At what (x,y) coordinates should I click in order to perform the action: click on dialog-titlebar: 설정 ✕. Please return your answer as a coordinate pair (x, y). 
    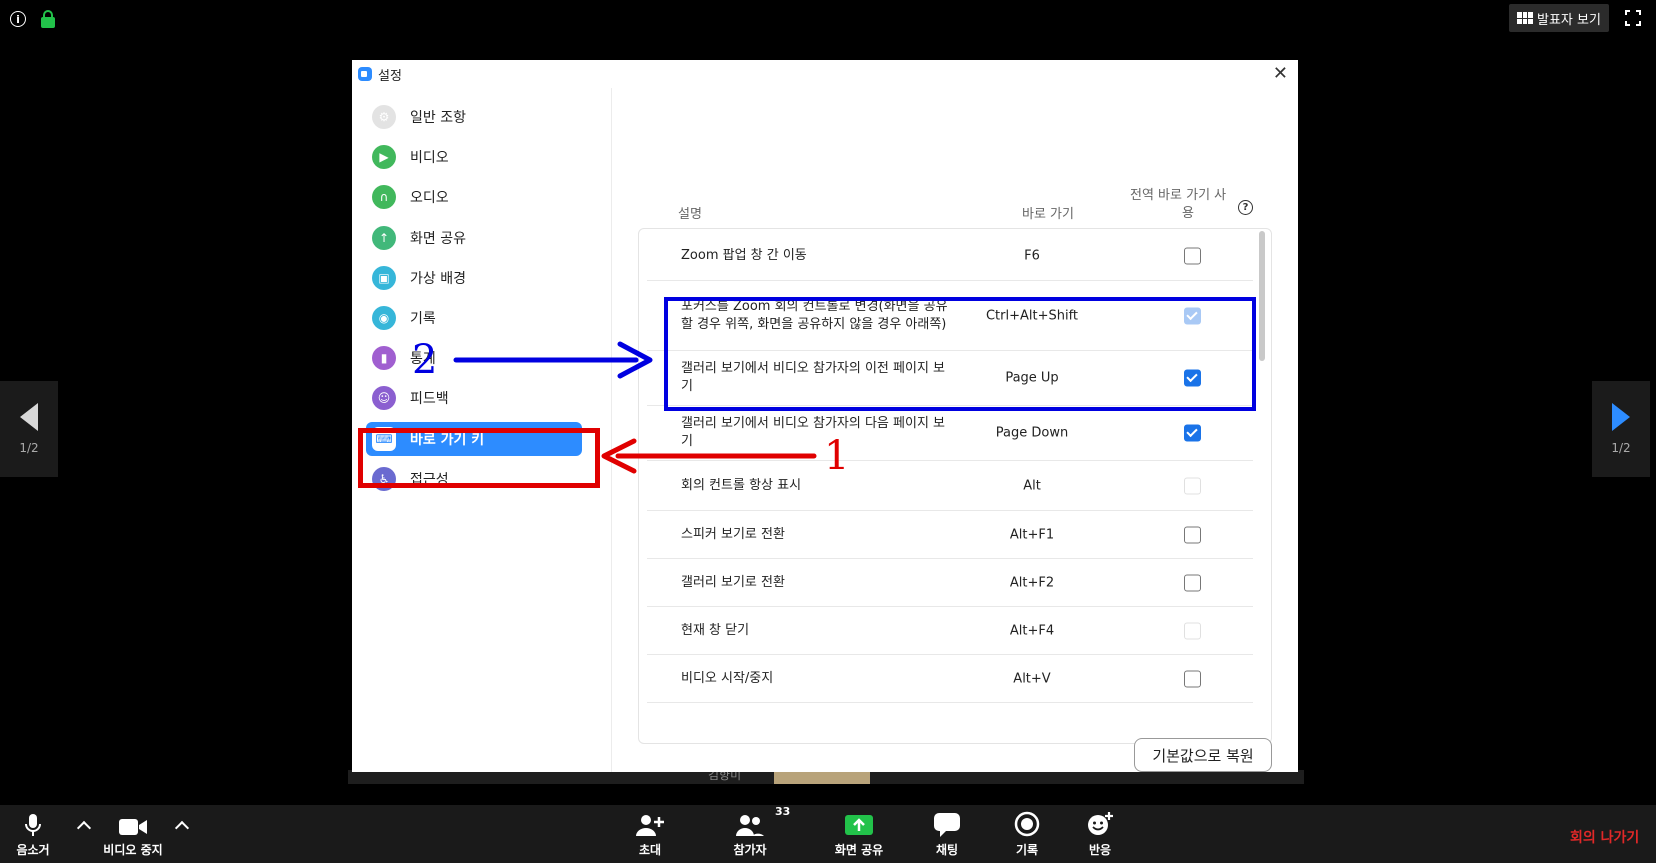
    Looking at the image, I should click on (825, 74).